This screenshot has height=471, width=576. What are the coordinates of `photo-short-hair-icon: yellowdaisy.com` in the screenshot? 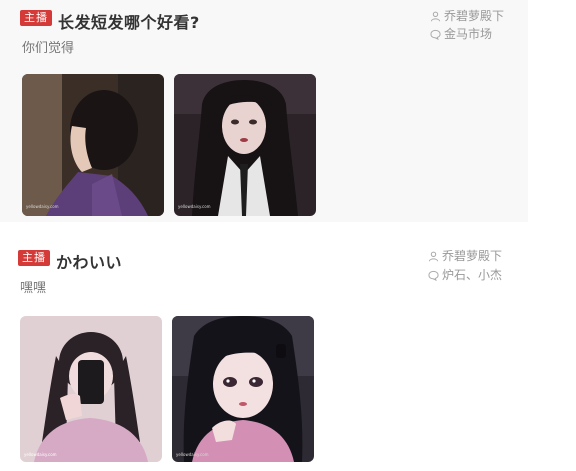 It's located at (93, 145).